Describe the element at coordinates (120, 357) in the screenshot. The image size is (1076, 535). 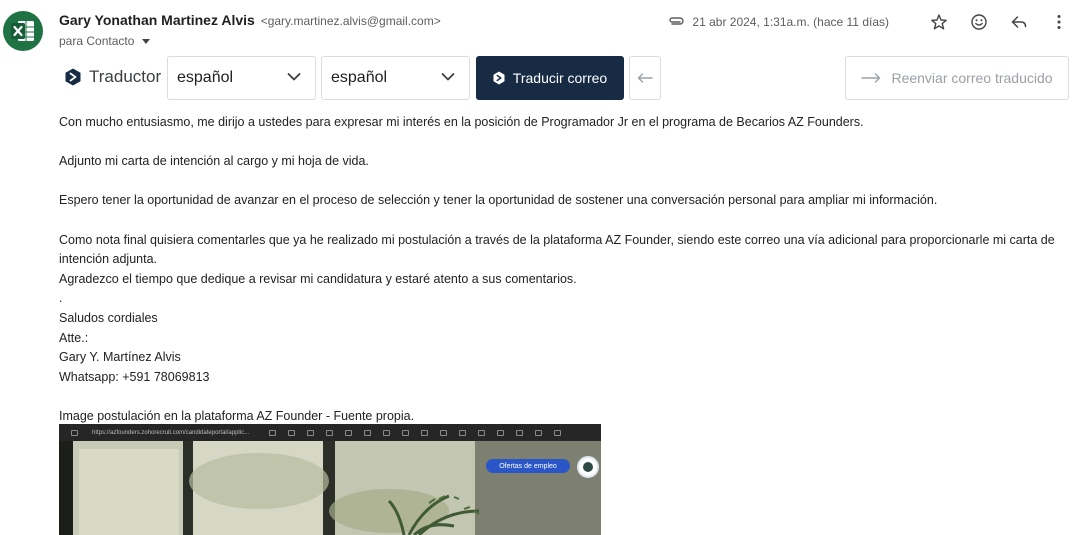
I see `body-line: Gary Y. Martínez Alvis` at that location.